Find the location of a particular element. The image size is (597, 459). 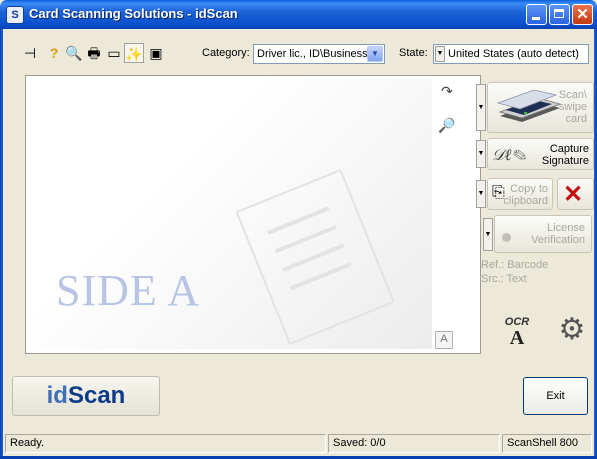

scan-swipe-button: Scan\ swipe card is located at coordinates (540, 107).